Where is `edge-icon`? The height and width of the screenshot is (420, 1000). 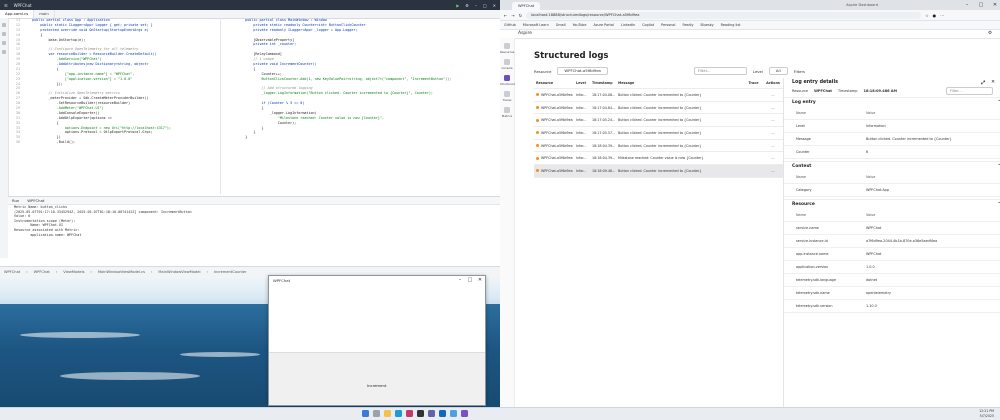
edge-icon is located at coordinates (398, 413).